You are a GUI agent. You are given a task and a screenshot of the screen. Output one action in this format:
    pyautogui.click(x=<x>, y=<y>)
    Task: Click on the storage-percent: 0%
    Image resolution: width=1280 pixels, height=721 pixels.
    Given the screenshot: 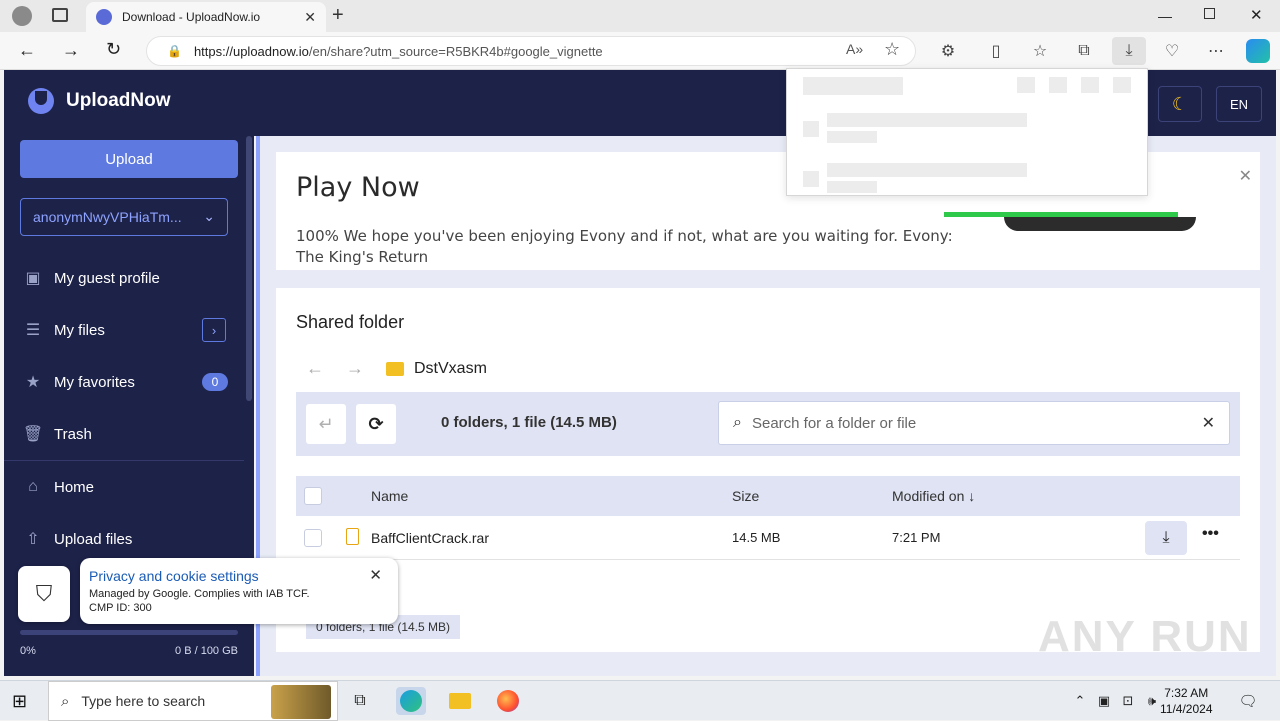 What is the action you would take?
    pyautogui.click(x=28, y=651)
    